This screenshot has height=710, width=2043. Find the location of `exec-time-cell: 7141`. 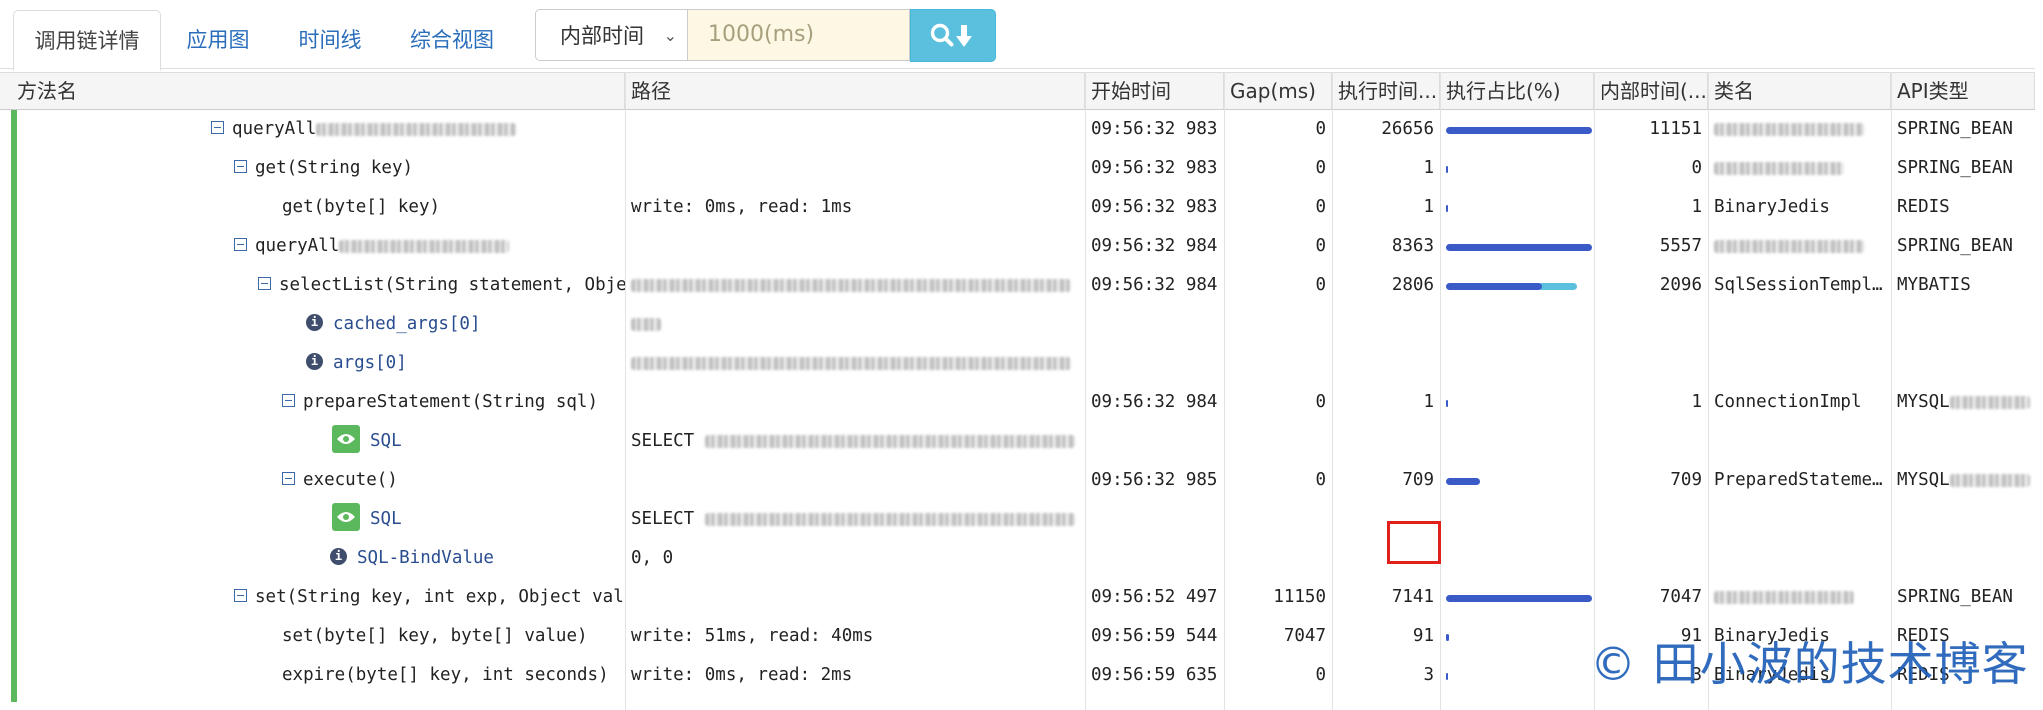

exec-time-cell: 7141 is located at coordinates (1412, 597).